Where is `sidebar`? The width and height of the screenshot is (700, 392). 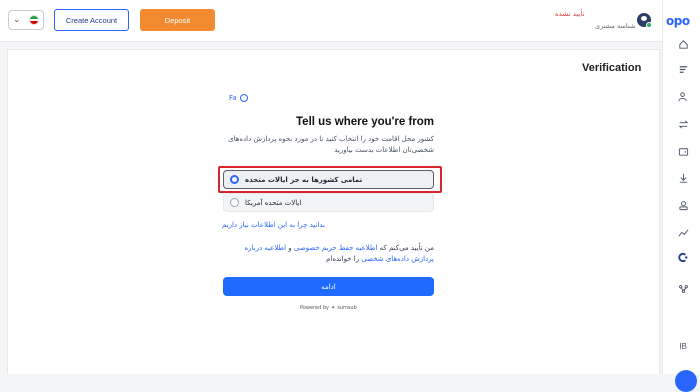 sidebar is located at coordinates (681, 187).